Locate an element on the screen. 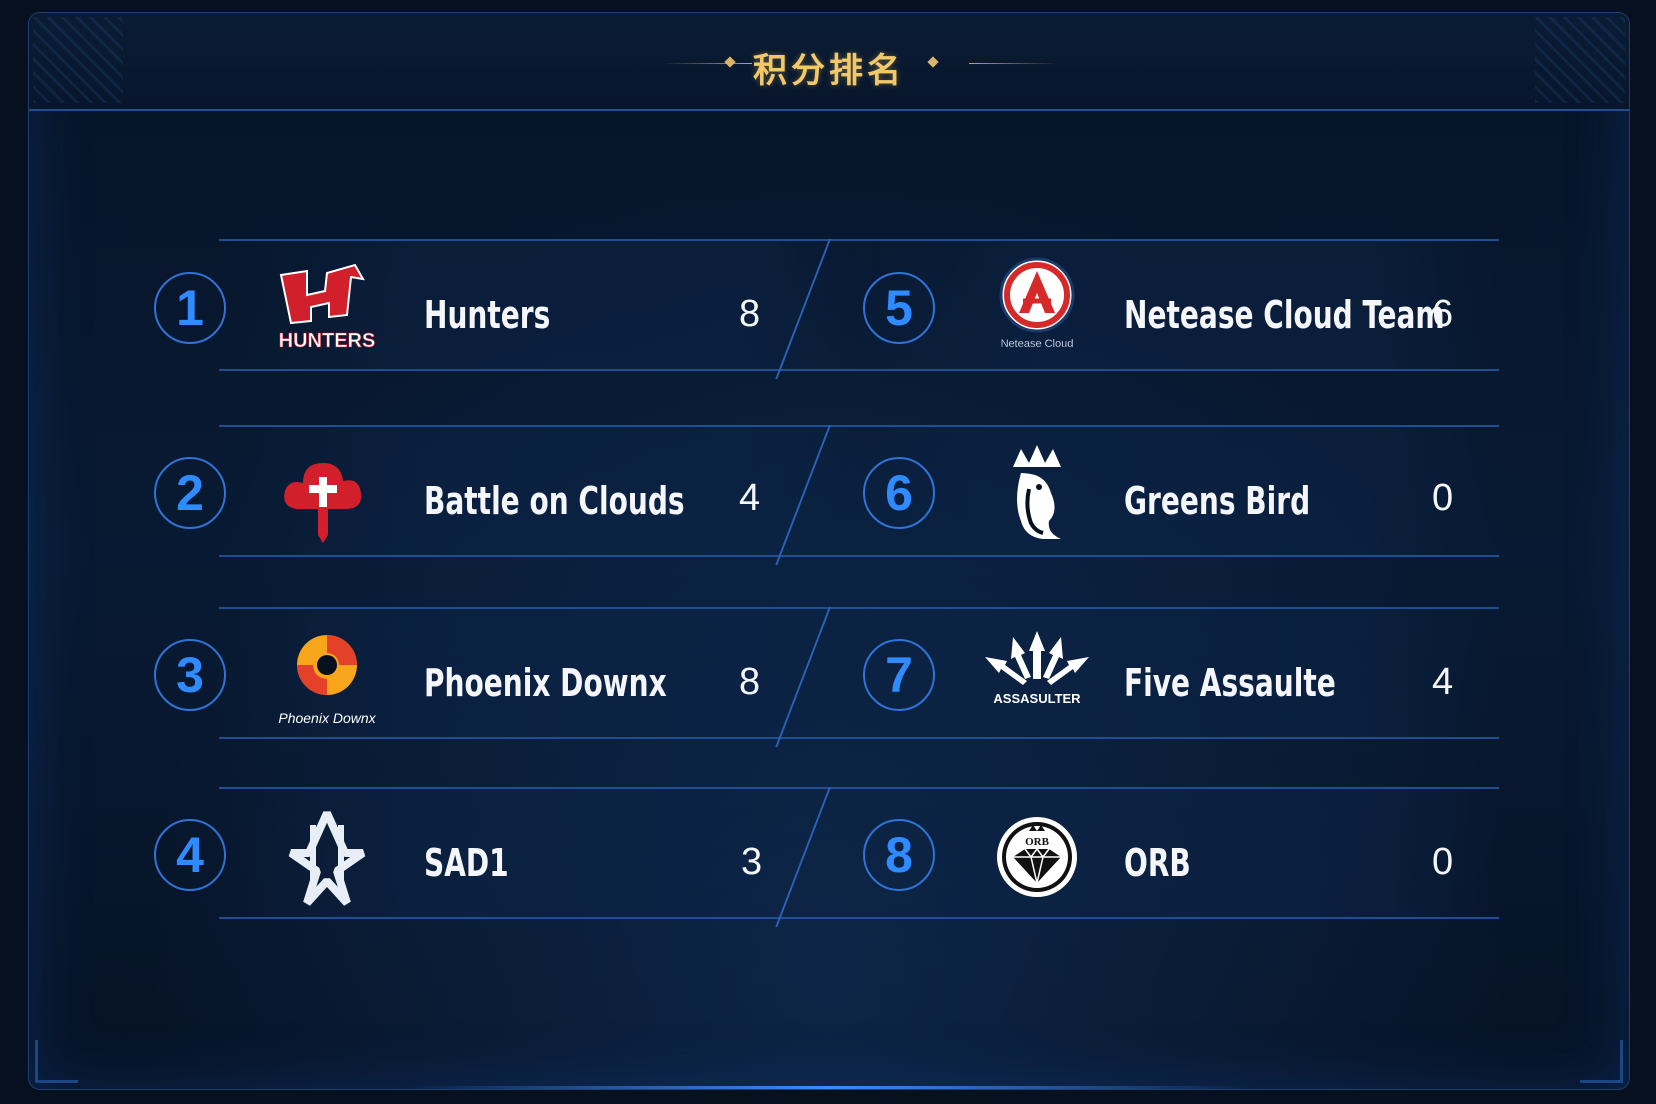 This screenshot has height=1104, width=1656. corner-decoration-left is located at coordinates (56, 1061).